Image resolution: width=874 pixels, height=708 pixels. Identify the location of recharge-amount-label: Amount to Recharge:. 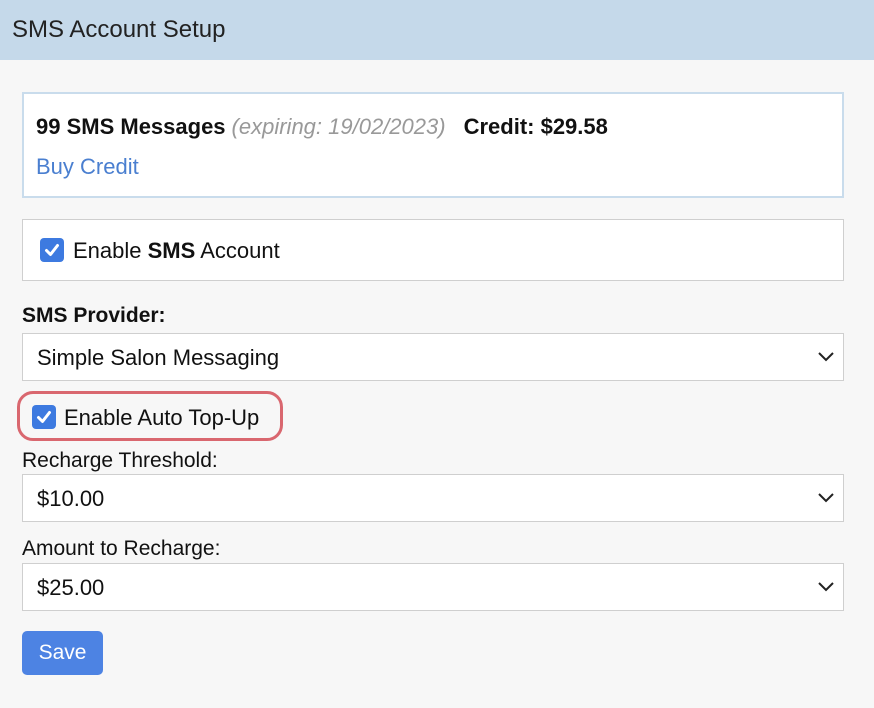
(121, 548).